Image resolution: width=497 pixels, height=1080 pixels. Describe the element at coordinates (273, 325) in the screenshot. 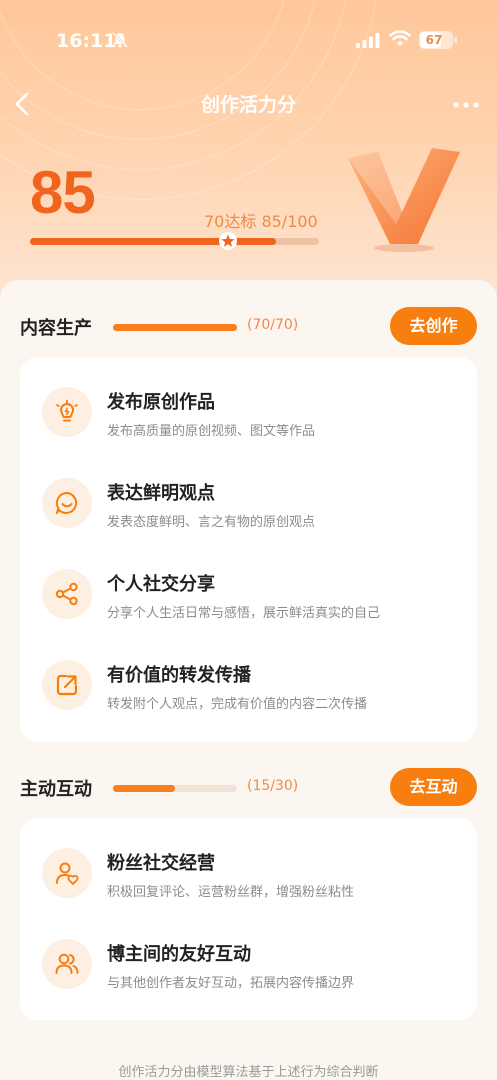

I see `section-count: (70/70)` at that location.